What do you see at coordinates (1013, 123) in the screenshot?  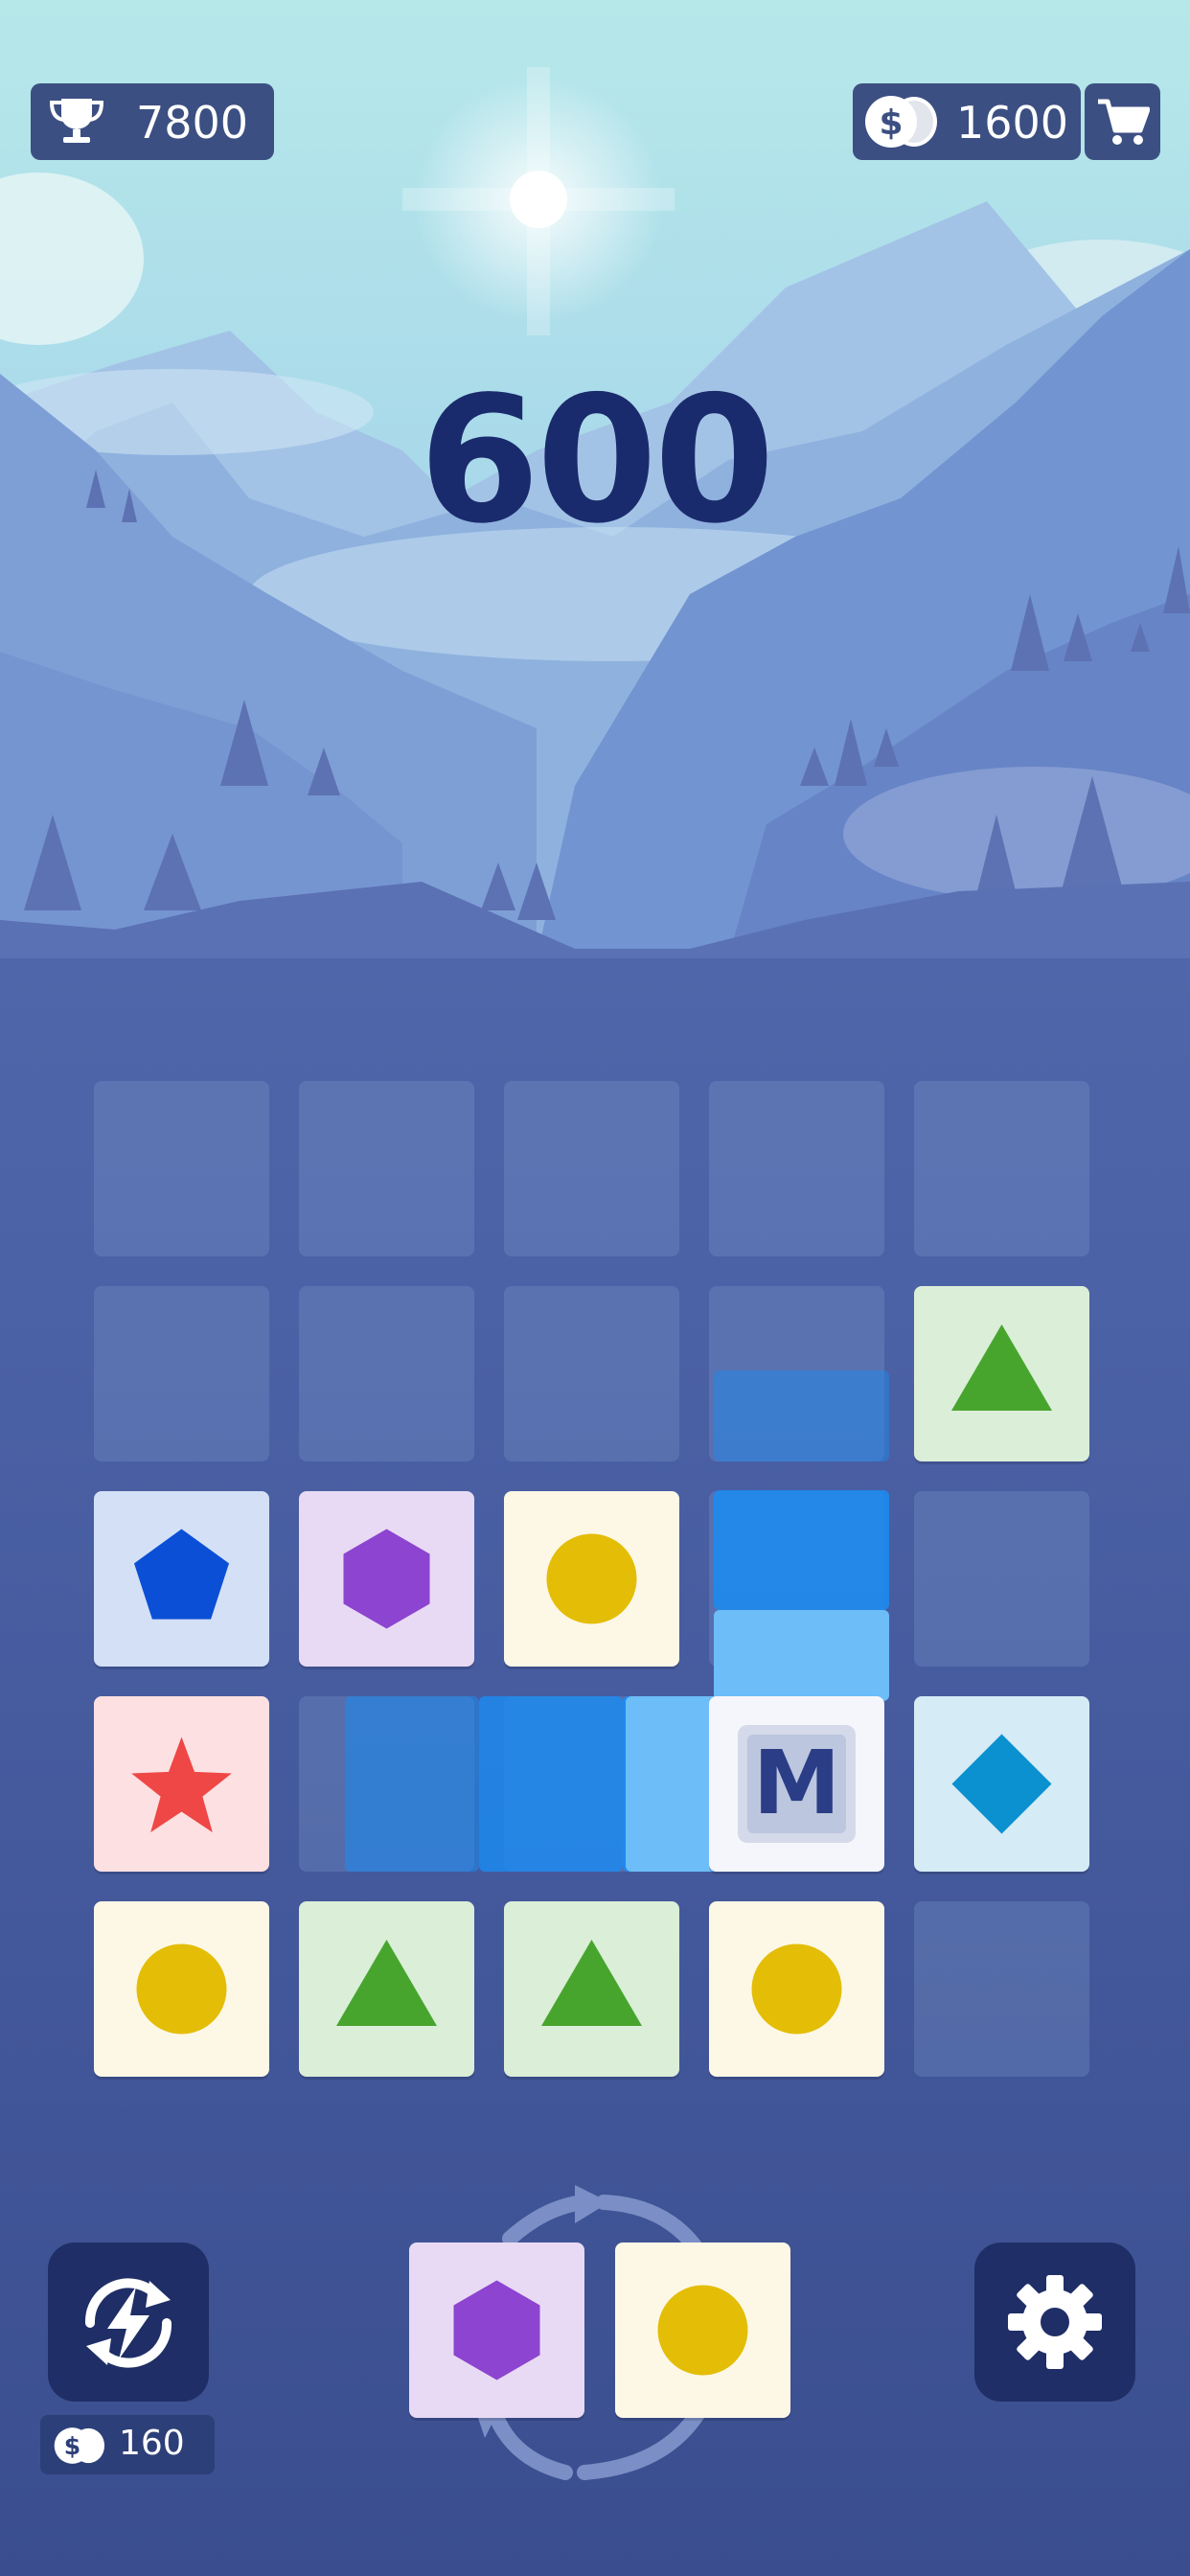 I see `coin-balance-value: 1600` at bounding box center [1013, 123].